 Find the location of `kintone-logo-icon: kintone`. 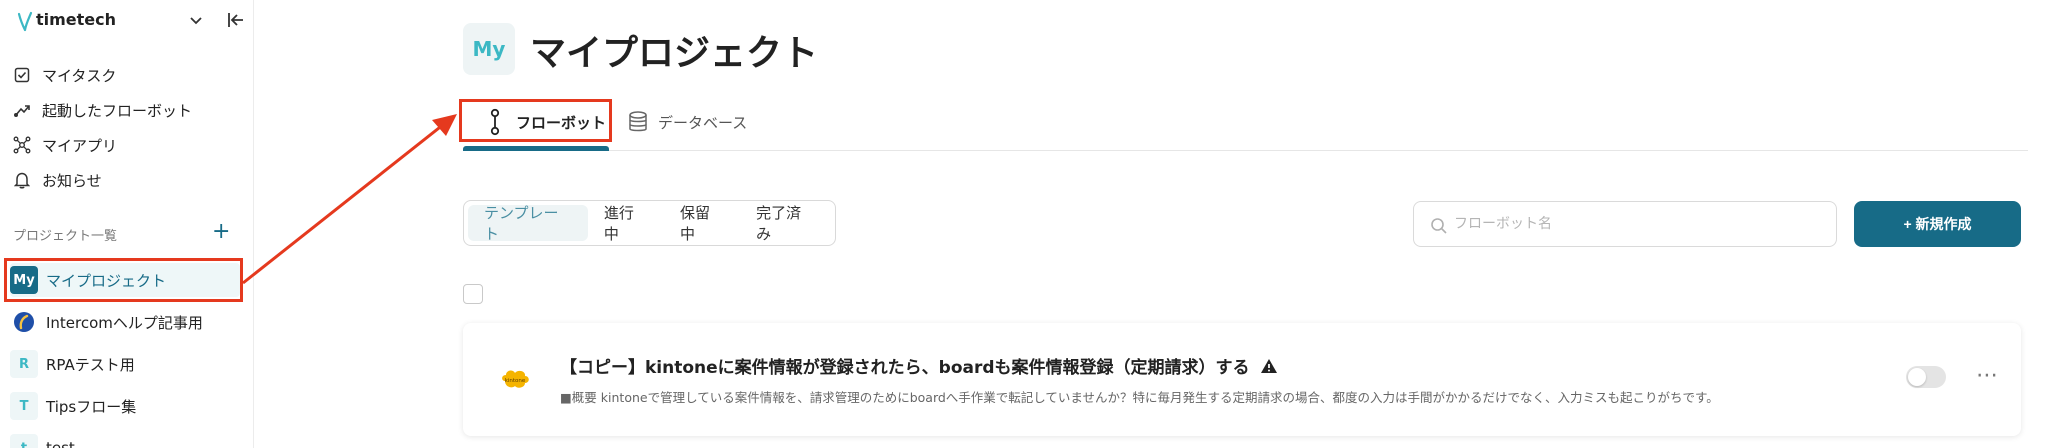

kintone-logo-icon: kintone is located at coordinates (515, 379).